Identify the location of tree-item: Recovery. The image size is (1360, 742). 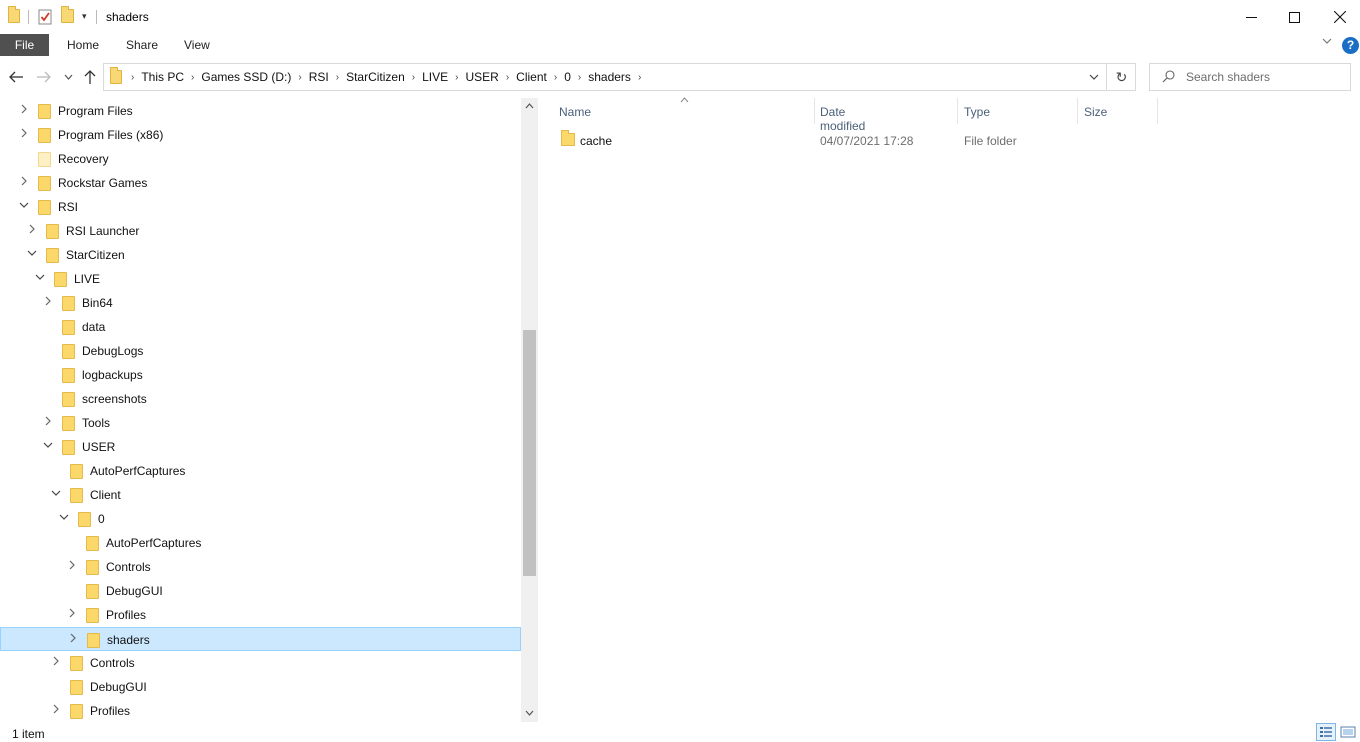
(260, 159).